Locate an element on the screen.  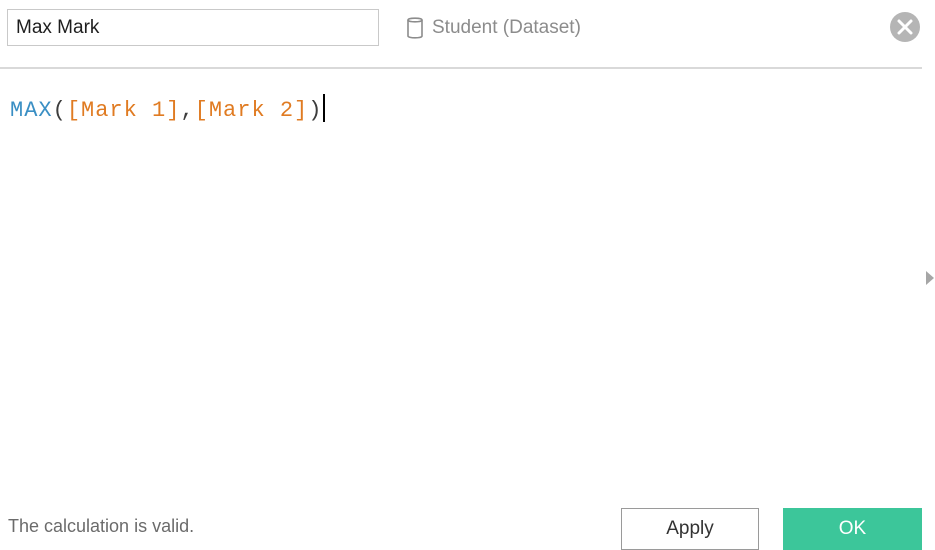
expand-right-icon is located at coordinates (930, 278).